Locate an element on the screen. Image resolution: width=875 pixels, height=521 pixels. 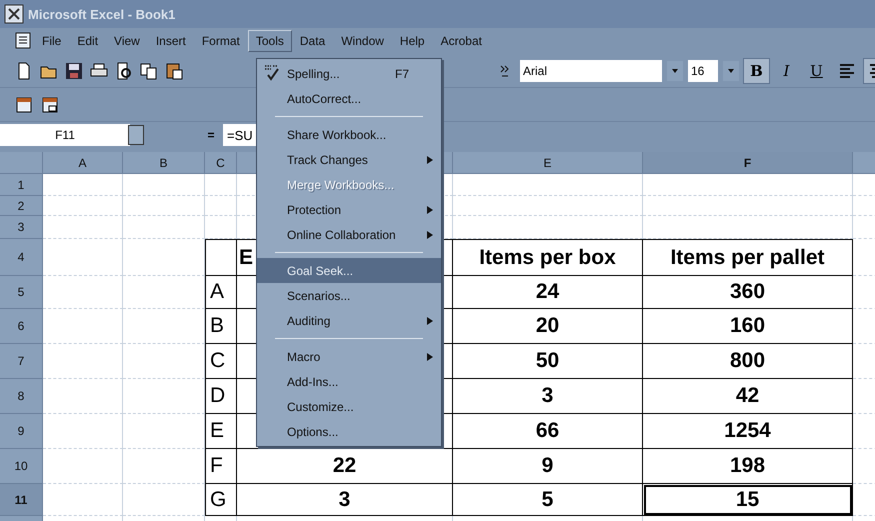
table-cell: Items per pallet is located at coordinates (748, 257).